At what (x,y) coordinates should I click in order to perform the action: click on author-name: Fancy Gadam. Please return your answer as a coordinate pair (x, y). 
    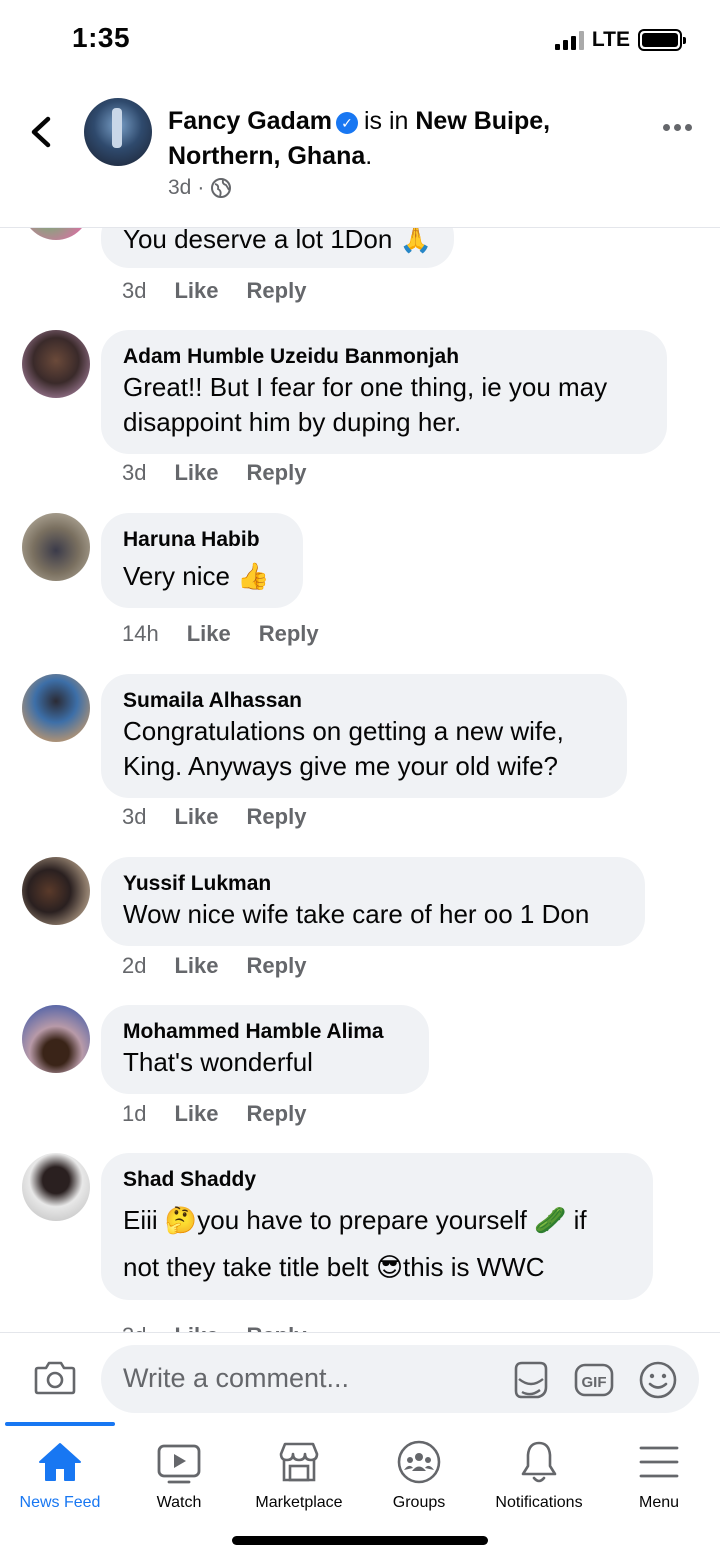
    Looking at the image, I should click on (250, 121).